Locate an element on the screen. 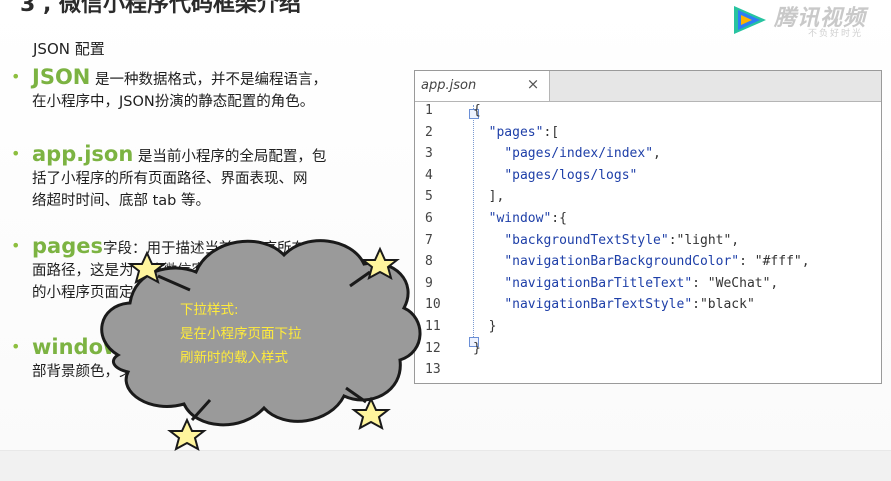  line-number: 5 is located at coordinates (429, 197).